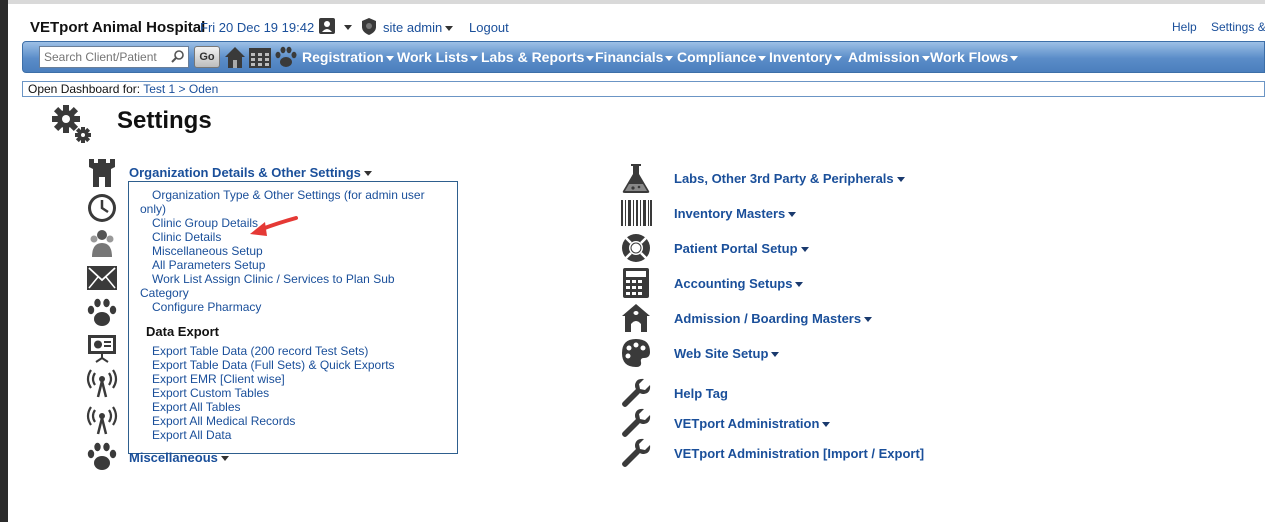 This screenshot has width=1265, height=522. Describe the element at coordinates (801, 57) in the screenshot. I see `menu-label: Inventory` at that location.